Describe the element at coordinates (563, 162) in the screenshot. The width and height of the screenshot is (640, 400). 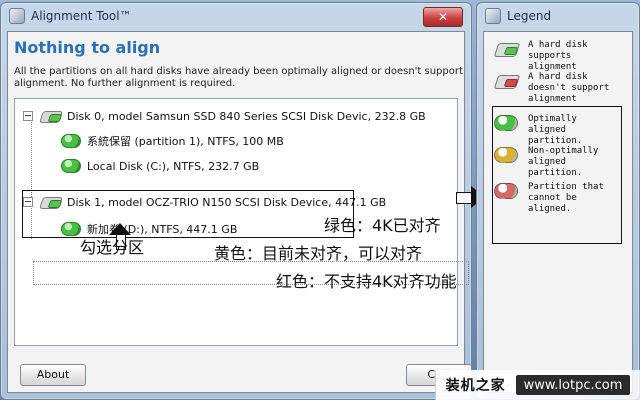
I see `legend-label: Non-optimally aligned partition.` at that location.